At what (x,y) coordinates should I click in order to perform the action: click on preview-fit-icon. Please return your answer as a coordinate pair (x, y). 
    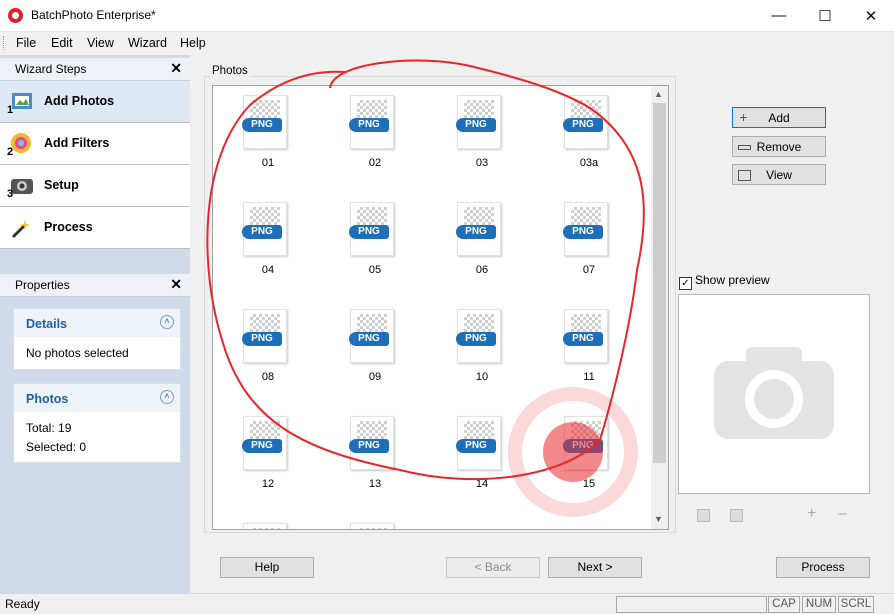
    Looking at the image, I should click on (703, 515).